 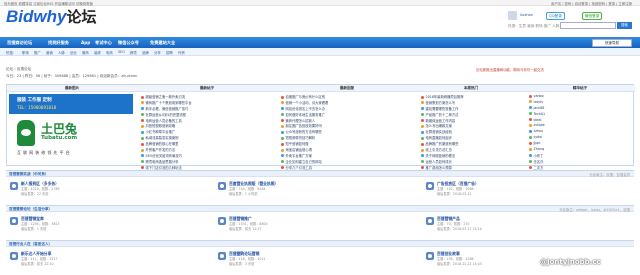 I want to click on user-name: liuxhon, so click(x=526, y=15).